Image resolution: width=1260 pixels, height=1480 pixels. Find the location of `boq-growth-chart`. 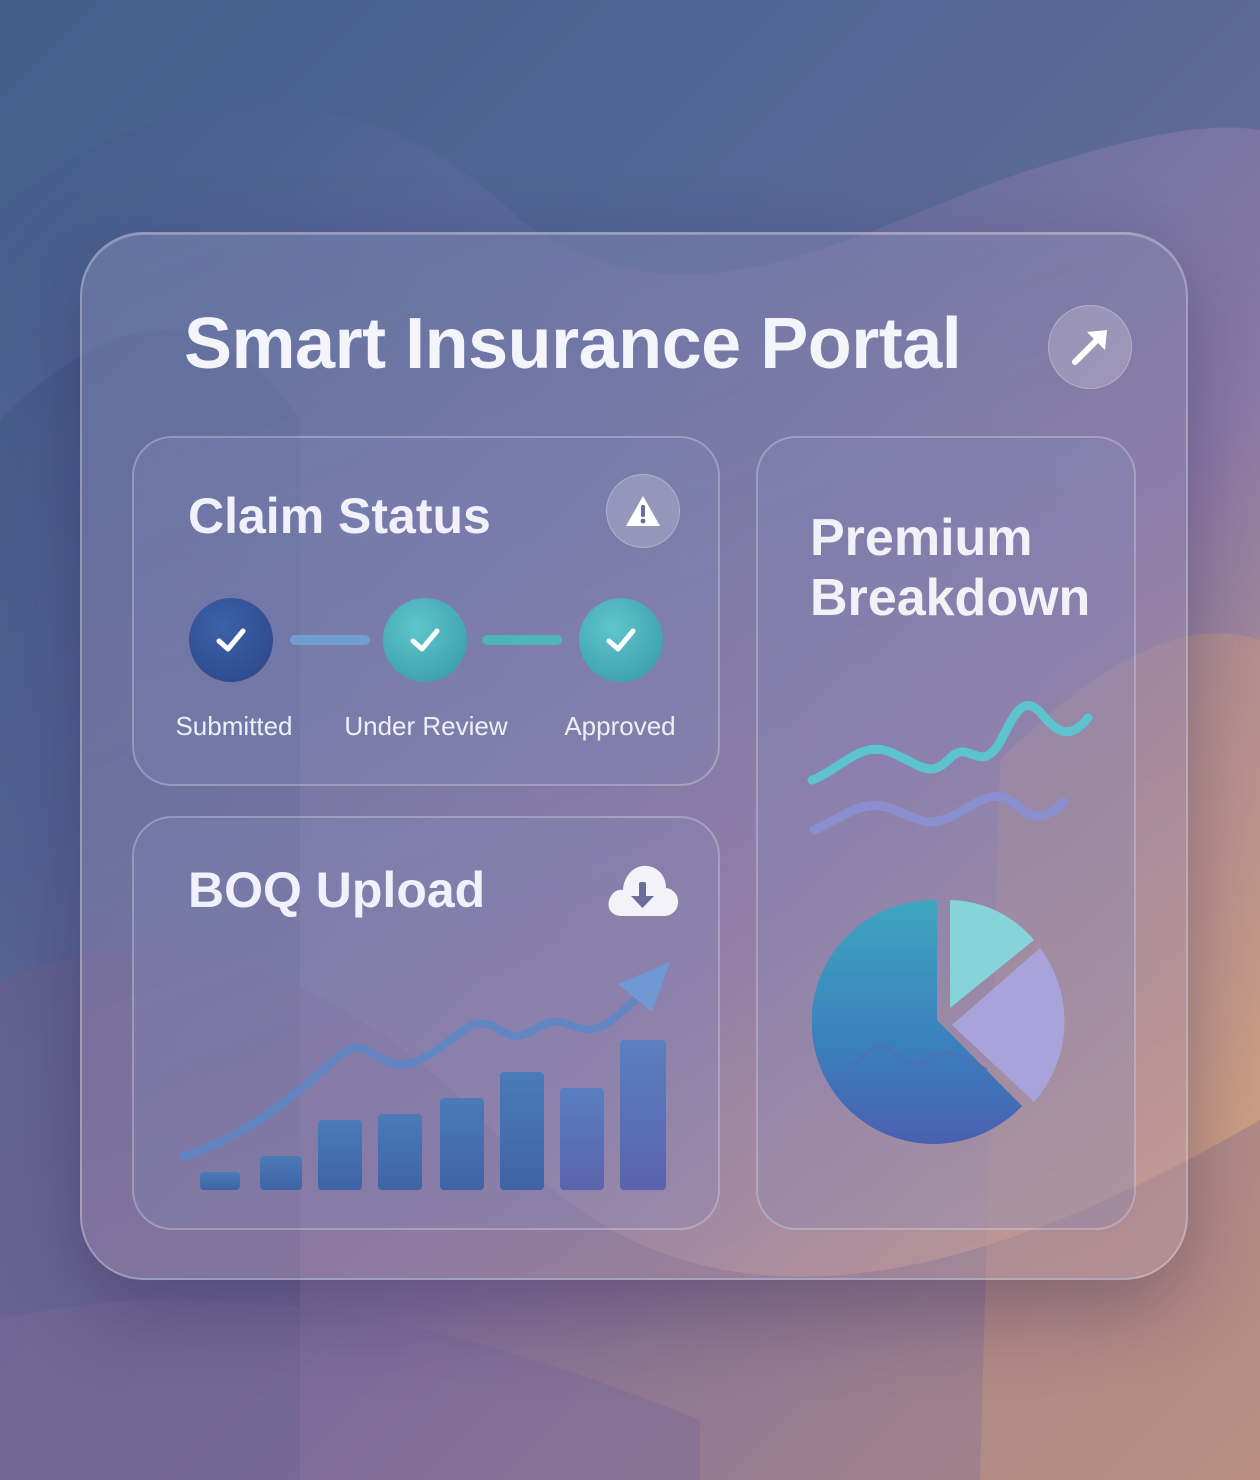

boq-growth-chart is located at coordinates (425, 1076).